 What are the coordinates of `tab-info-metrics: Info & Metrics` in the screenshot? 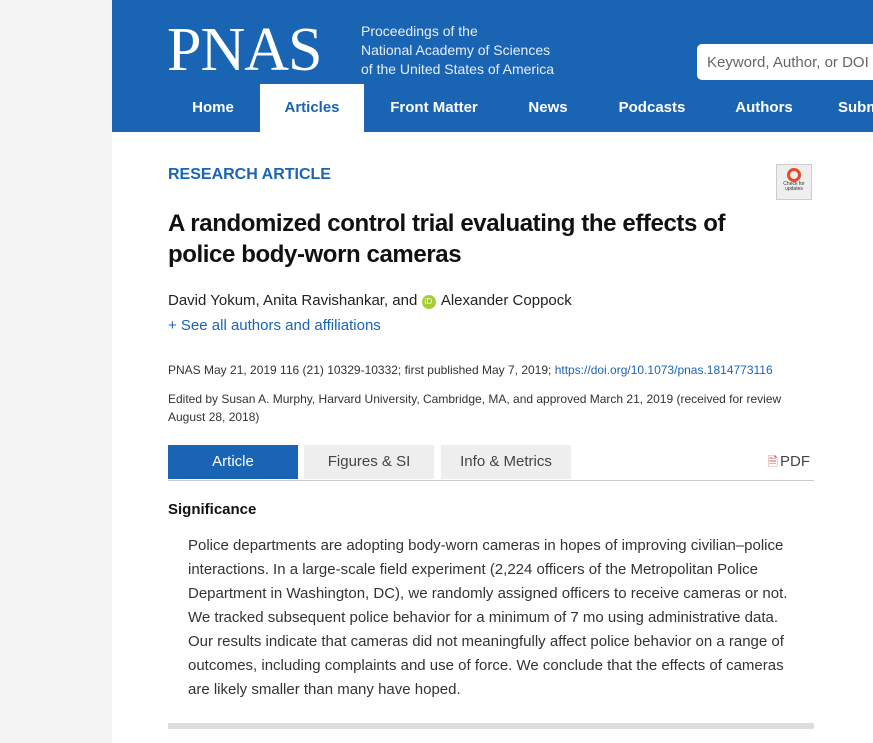 It's located at (506, 462).